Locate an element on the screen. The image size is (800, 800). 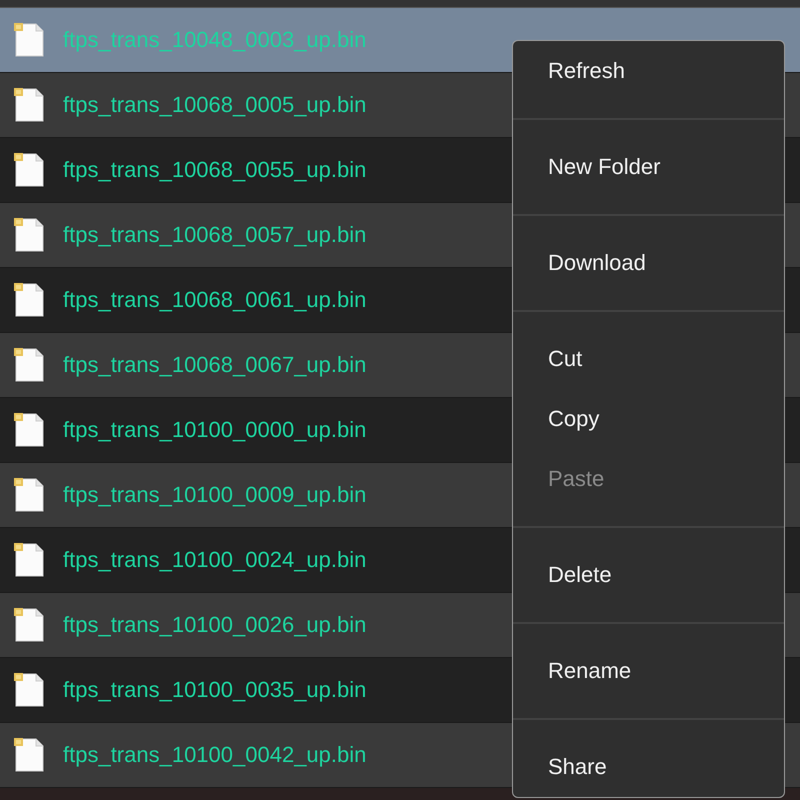
file-name: ftps_trans_10068_0067_up.bin is located at coordinates (214, 365).